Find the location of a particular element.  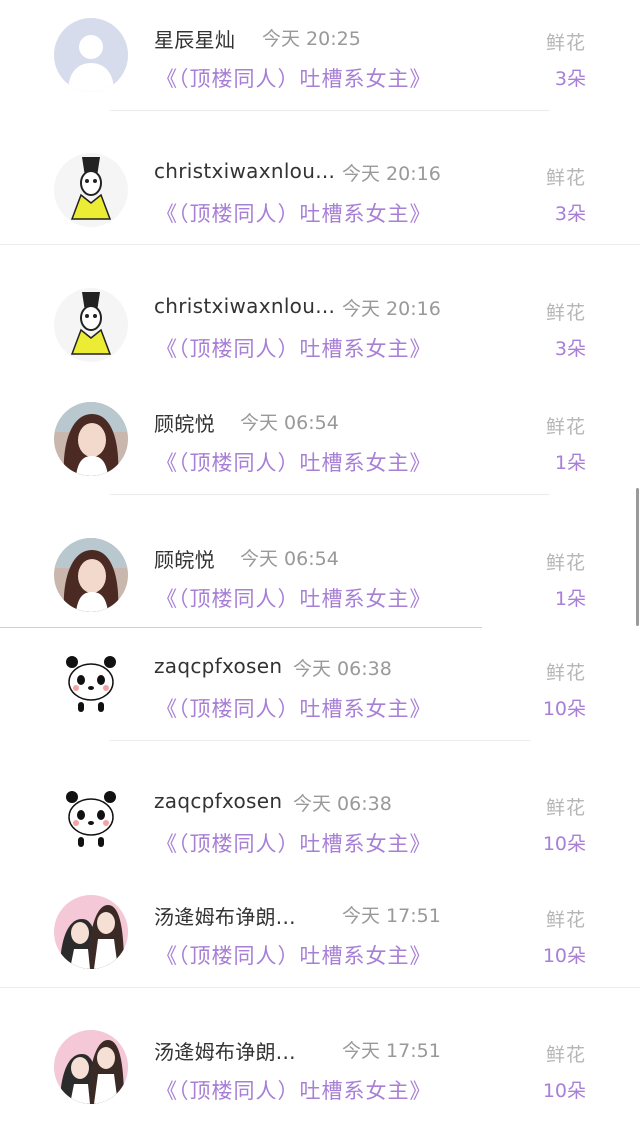

list-item: 星辰星灿 今天 20:25 《（顶楼同人）吐槽系女主》 鲜花 3朵 is located at coordinates (320, 55).